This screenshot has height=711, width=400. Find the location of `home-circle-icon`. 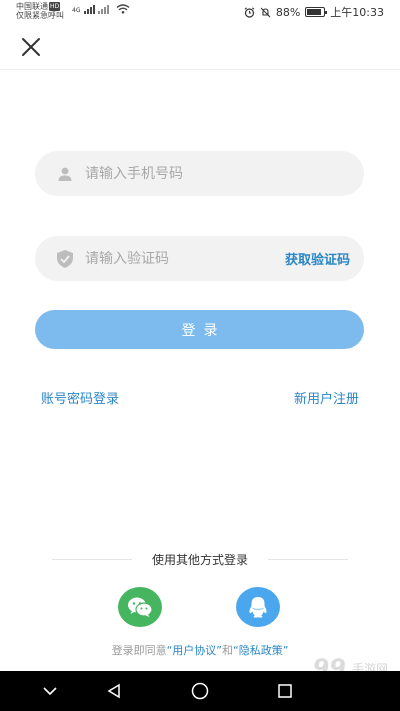

home-circle-icon is located at coordinates (200, 691).